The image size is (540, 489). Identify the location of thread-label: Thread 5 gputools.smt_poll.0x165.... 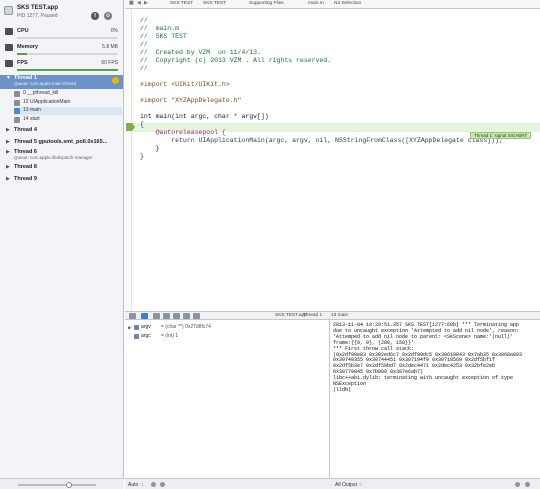
(61, 142).